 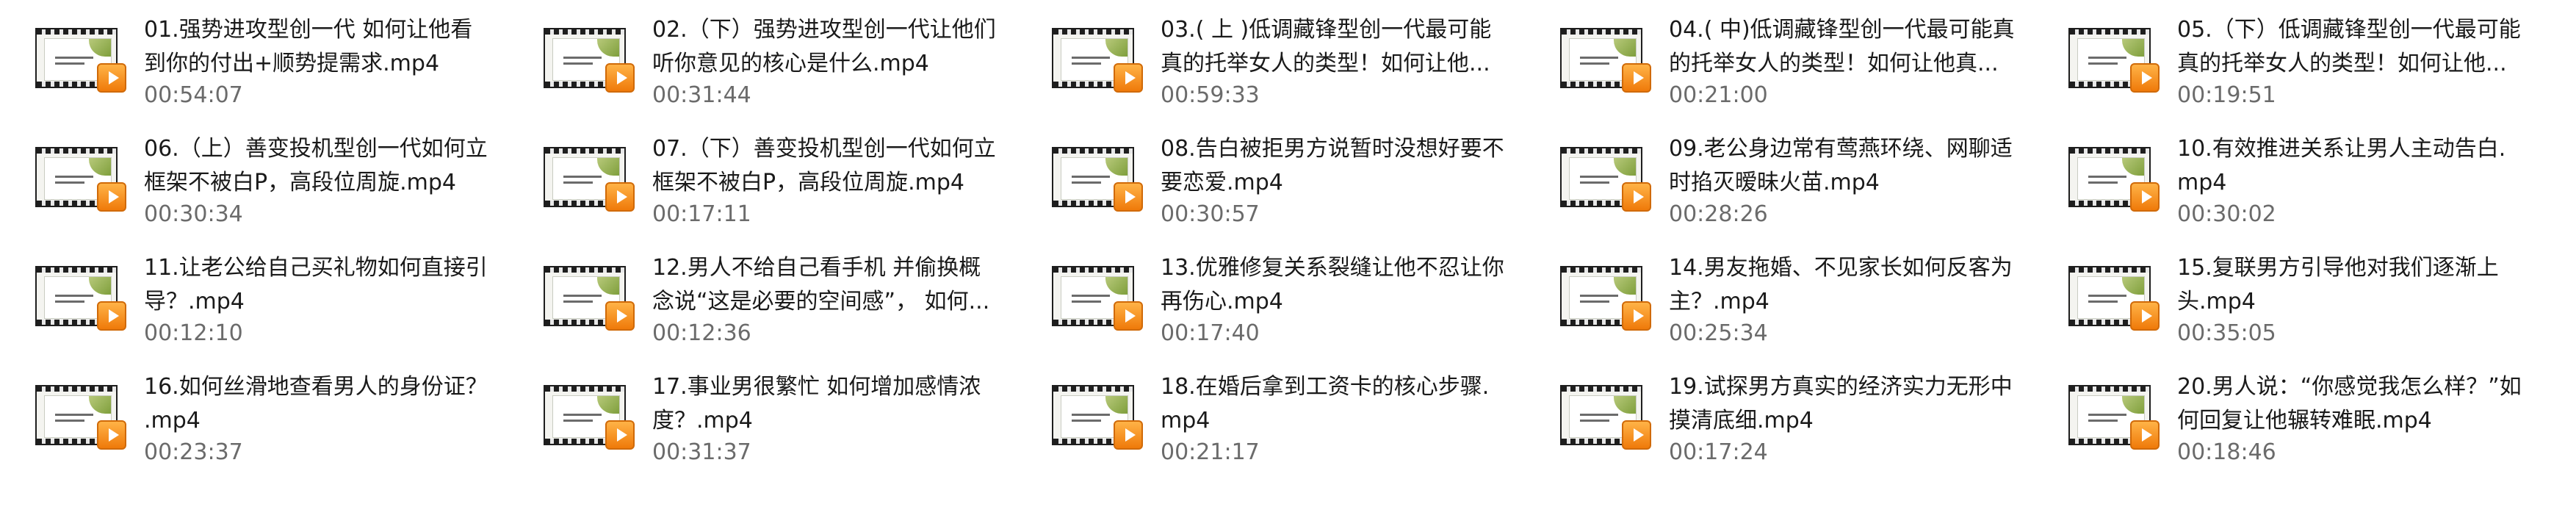 I want to click on file-item: 18.在婚后拿到工资卡的核心步骤. mp4 00:21:17, so click(x=1270, y=416).